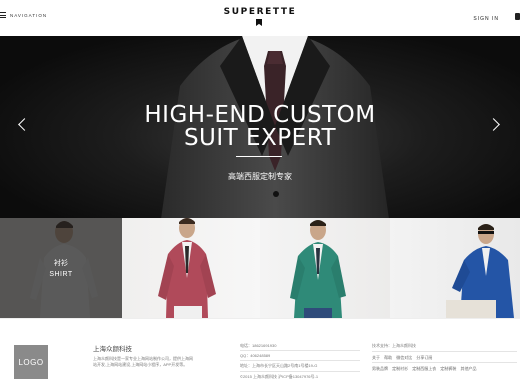 The width and height of the screenshot is (520, 391). I want to click on site-header: NAVIGATION SUPERETTE SIGN IN, so click(260, 18).